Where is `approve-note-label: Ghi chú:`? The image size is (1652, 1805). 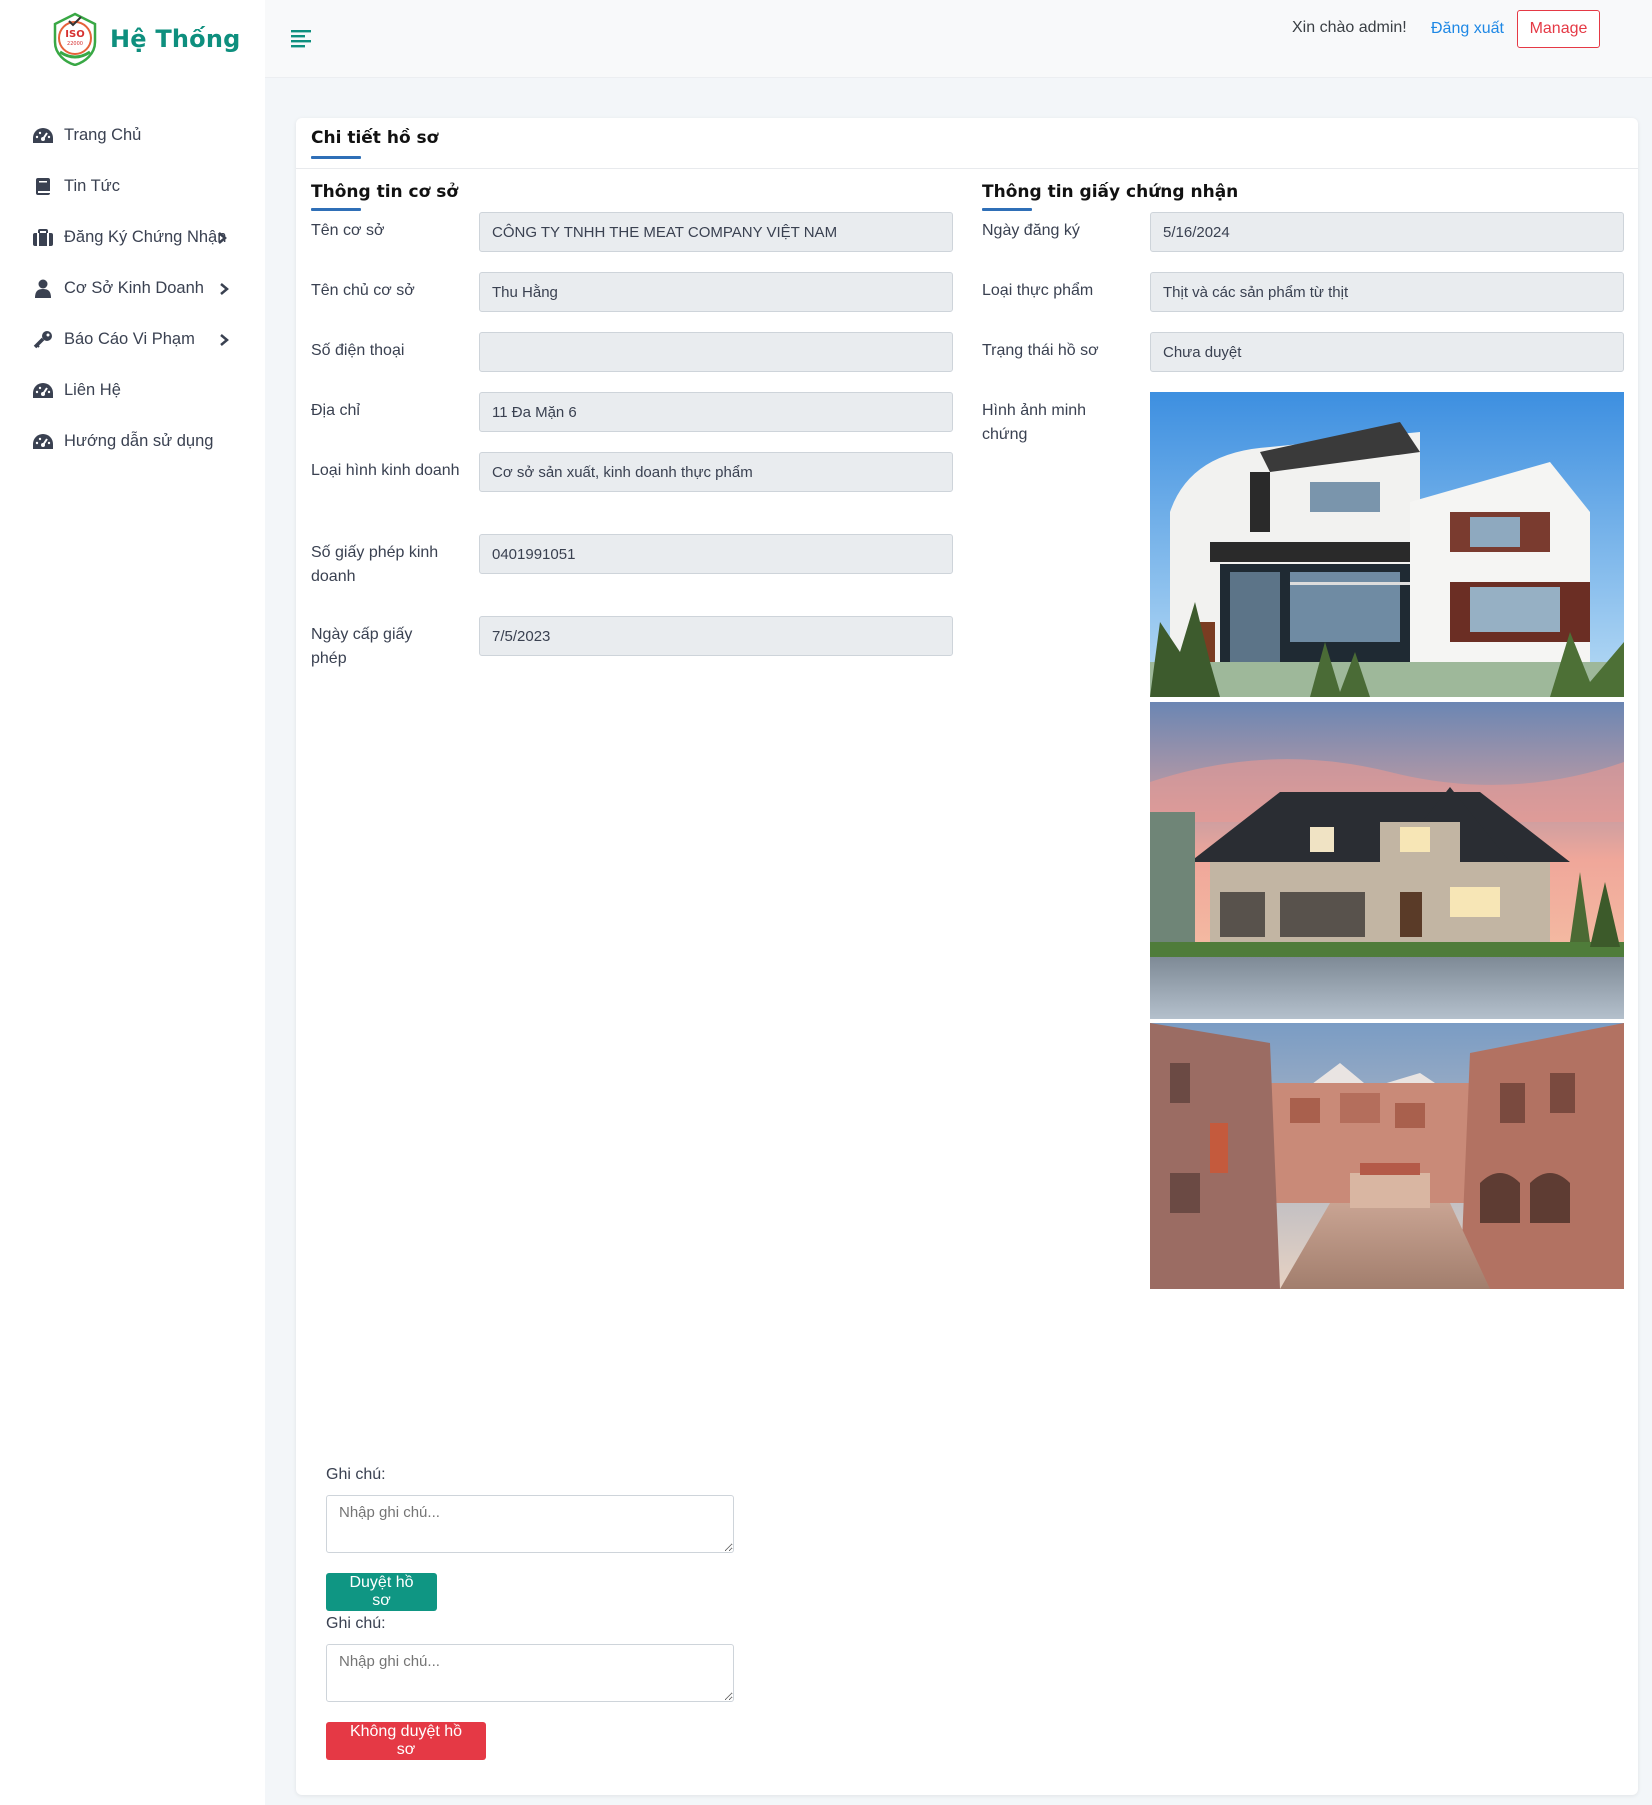
approve-note-label: Ghi chú: is located at coordinates (356, 1474).